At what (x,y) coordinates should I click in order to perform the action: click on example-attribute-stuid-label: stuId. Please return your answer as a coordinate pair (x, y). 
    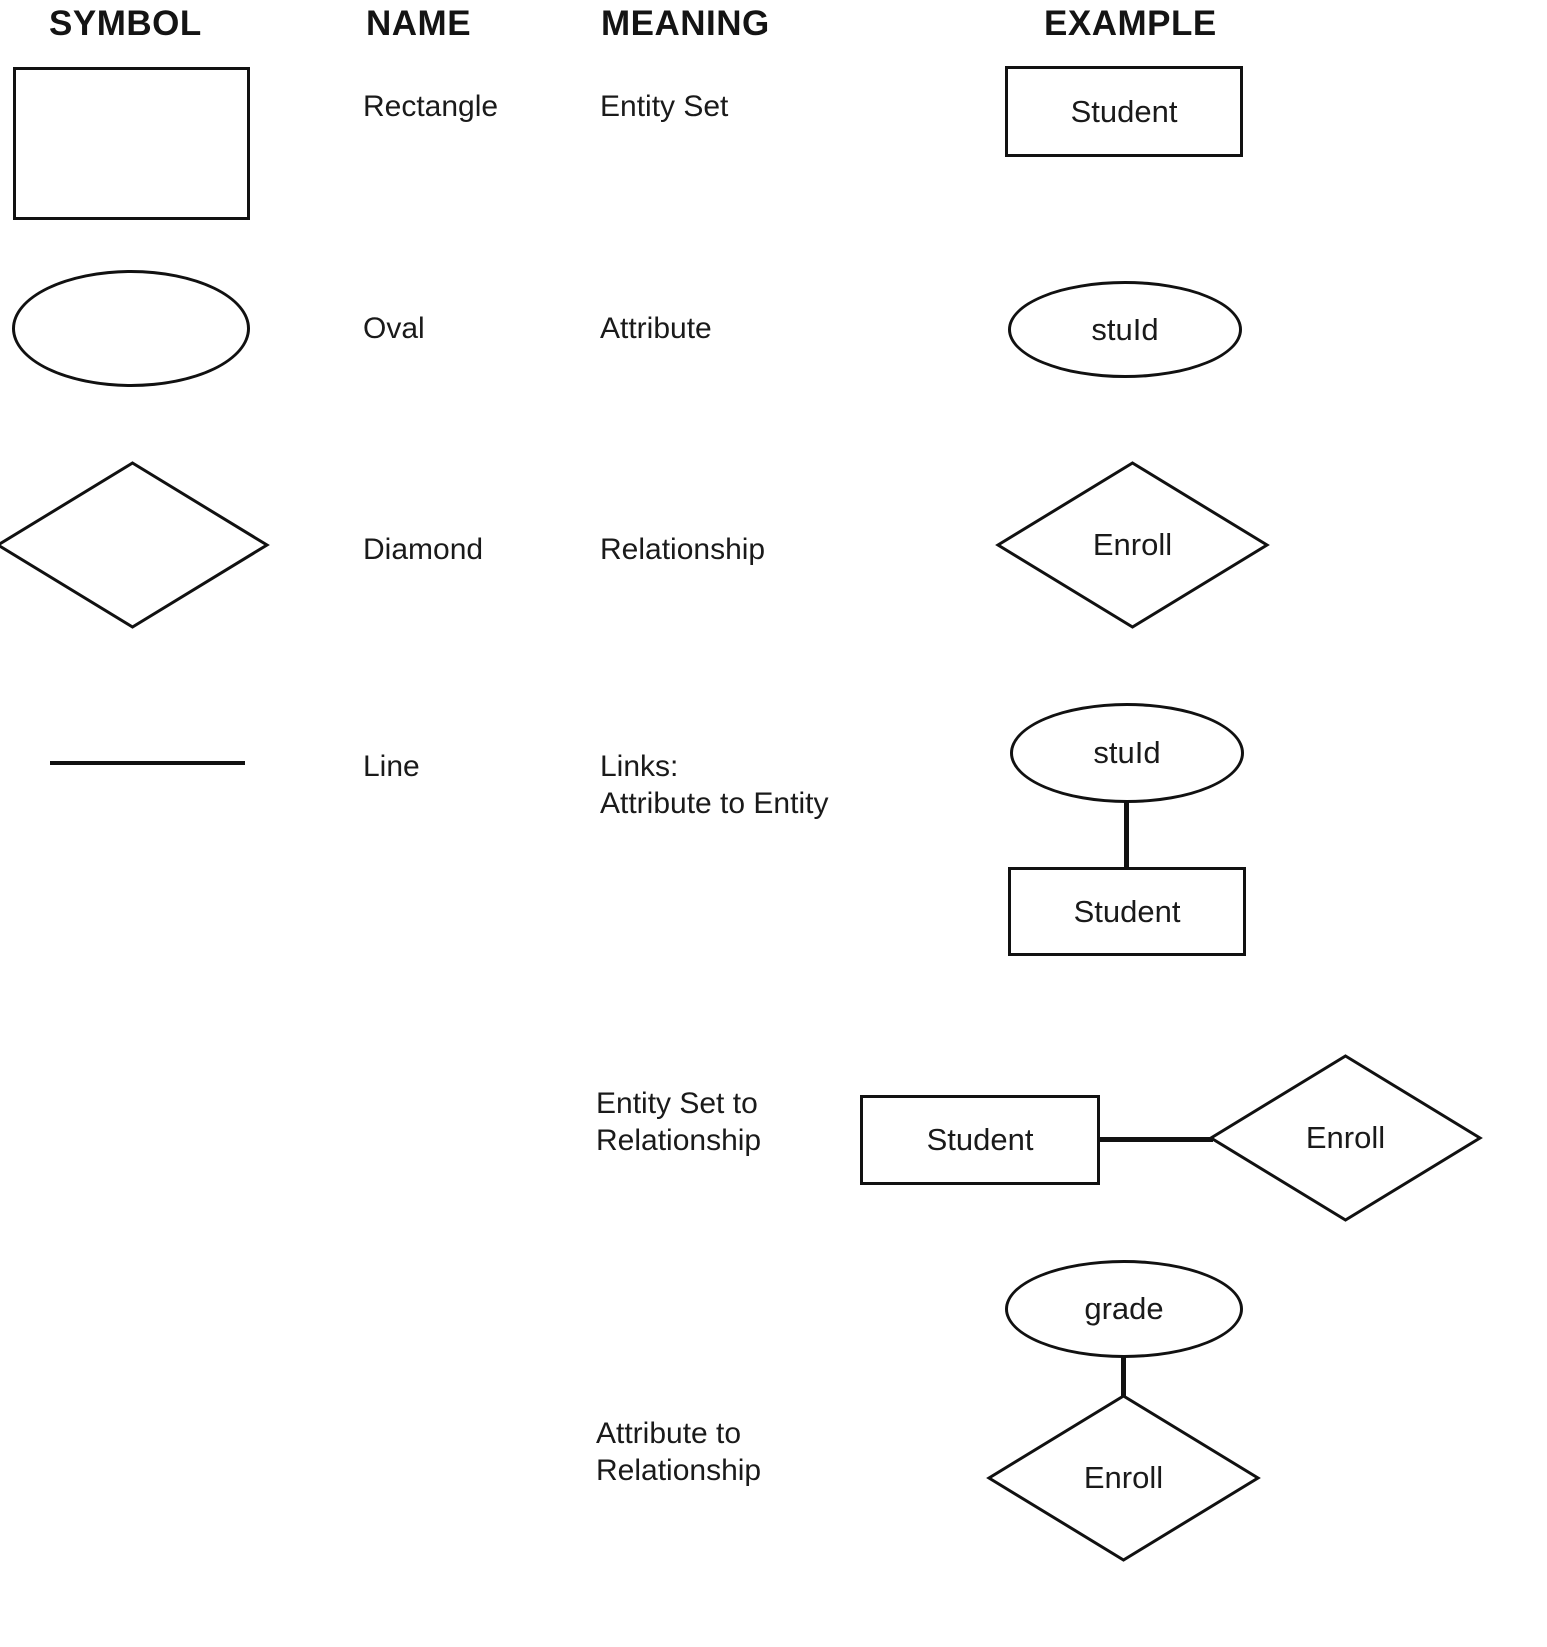
    Looking at the image, I should click on (1125, 329).